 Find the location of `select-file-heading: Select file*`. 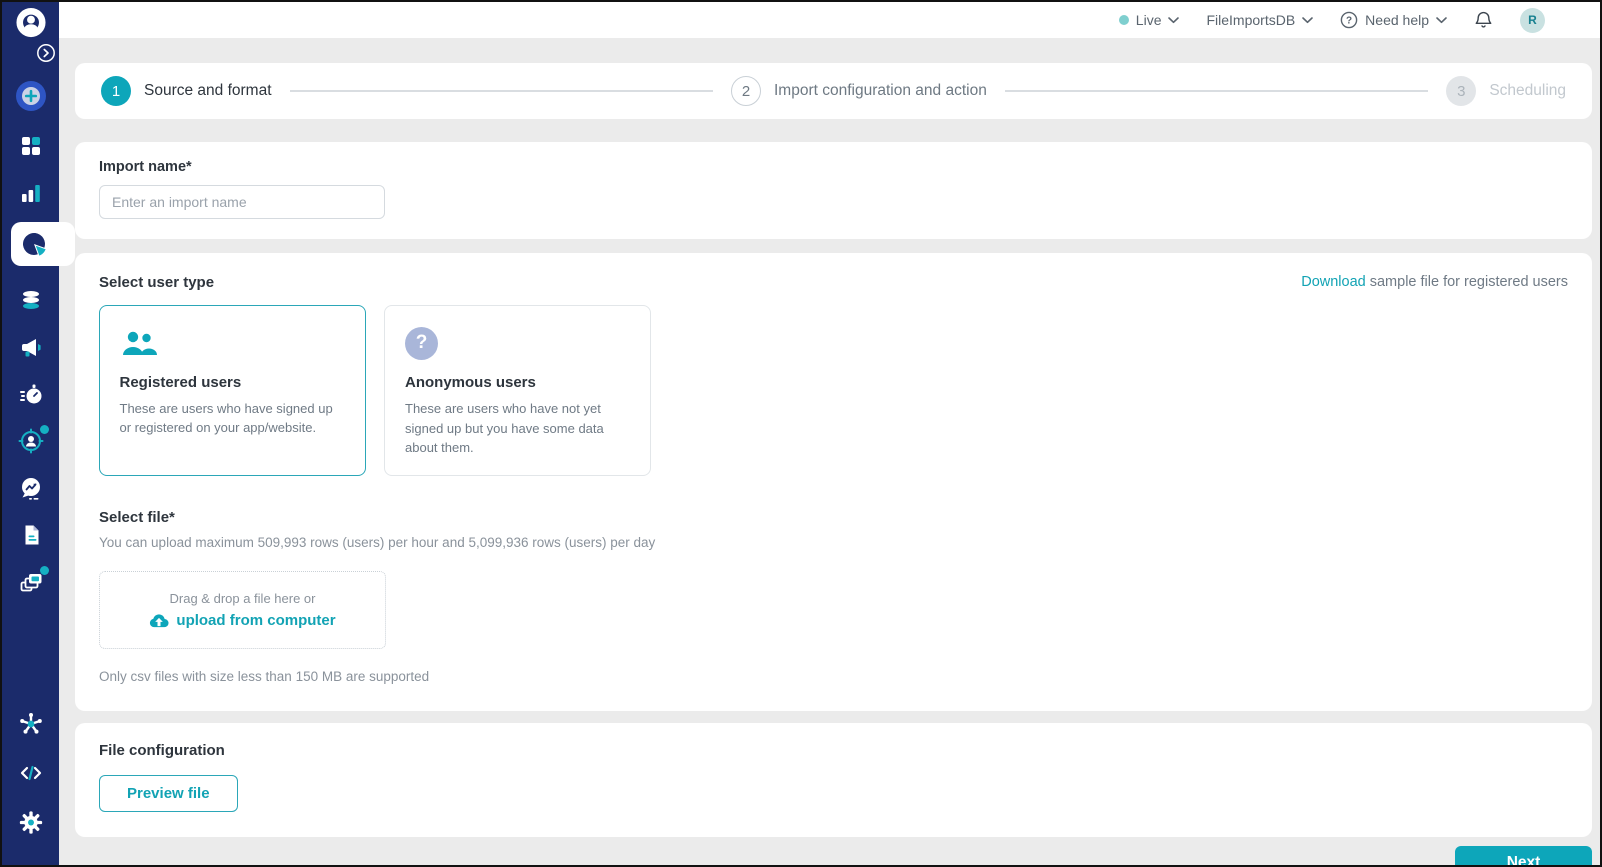

select-file-heading: Select file* is located at coordinates (137, 517).